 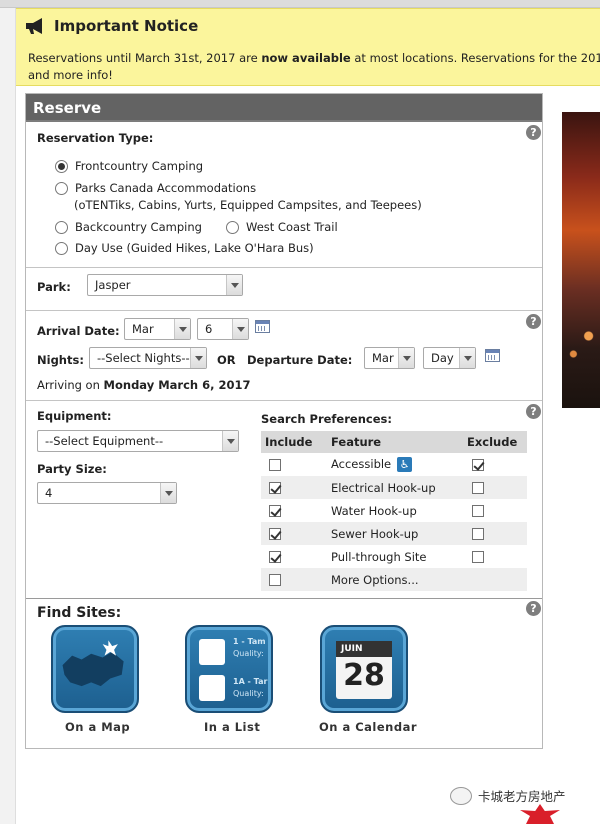 I want to click on calendar-tile-label: On a Calendar, so click(x=368, y=727).